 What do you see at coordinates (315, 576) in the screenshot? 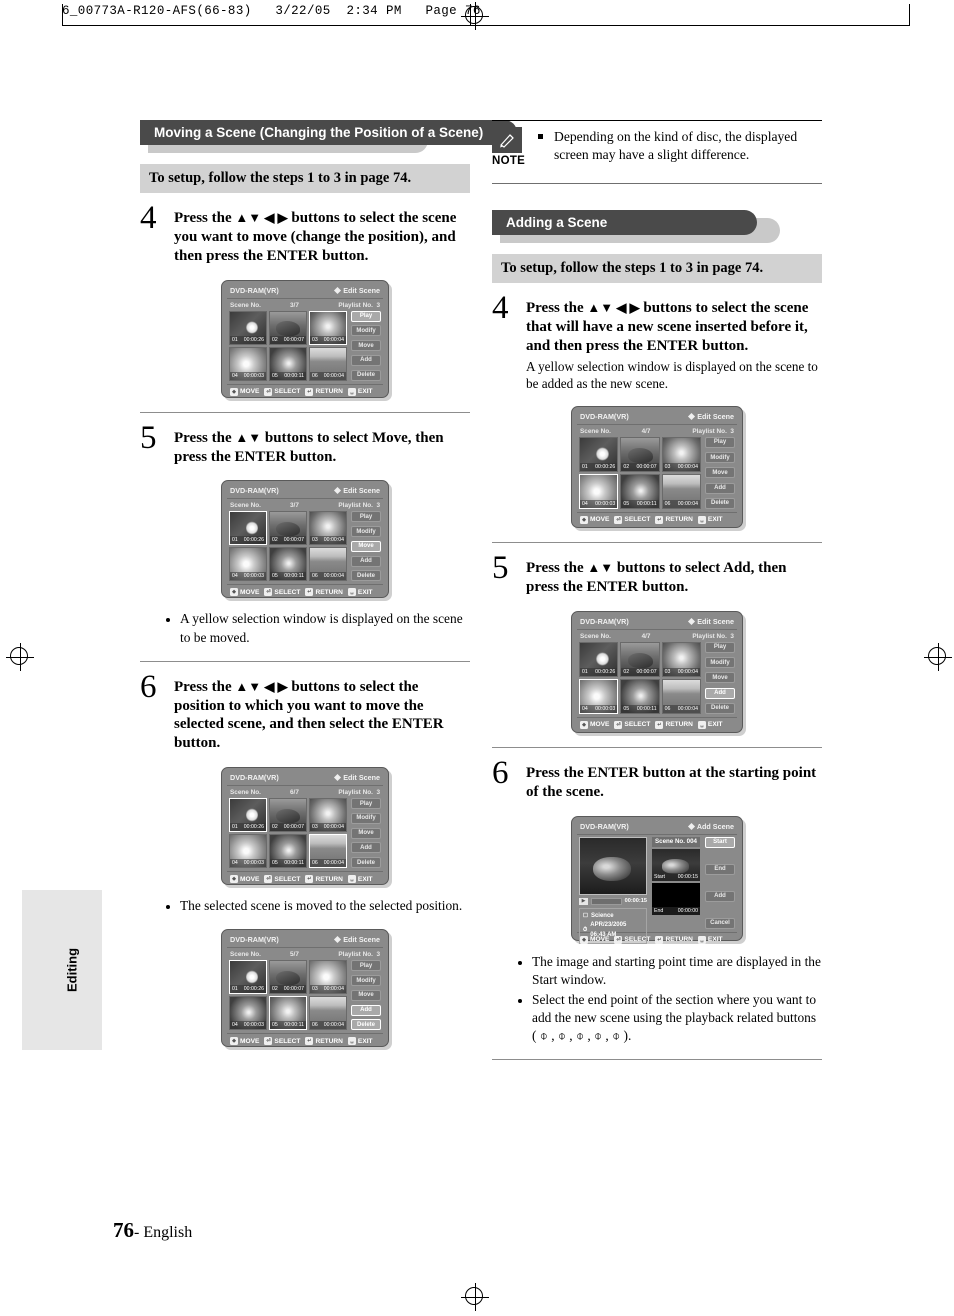
I see `thumb-no: 06` at bounding box center [315, 576].